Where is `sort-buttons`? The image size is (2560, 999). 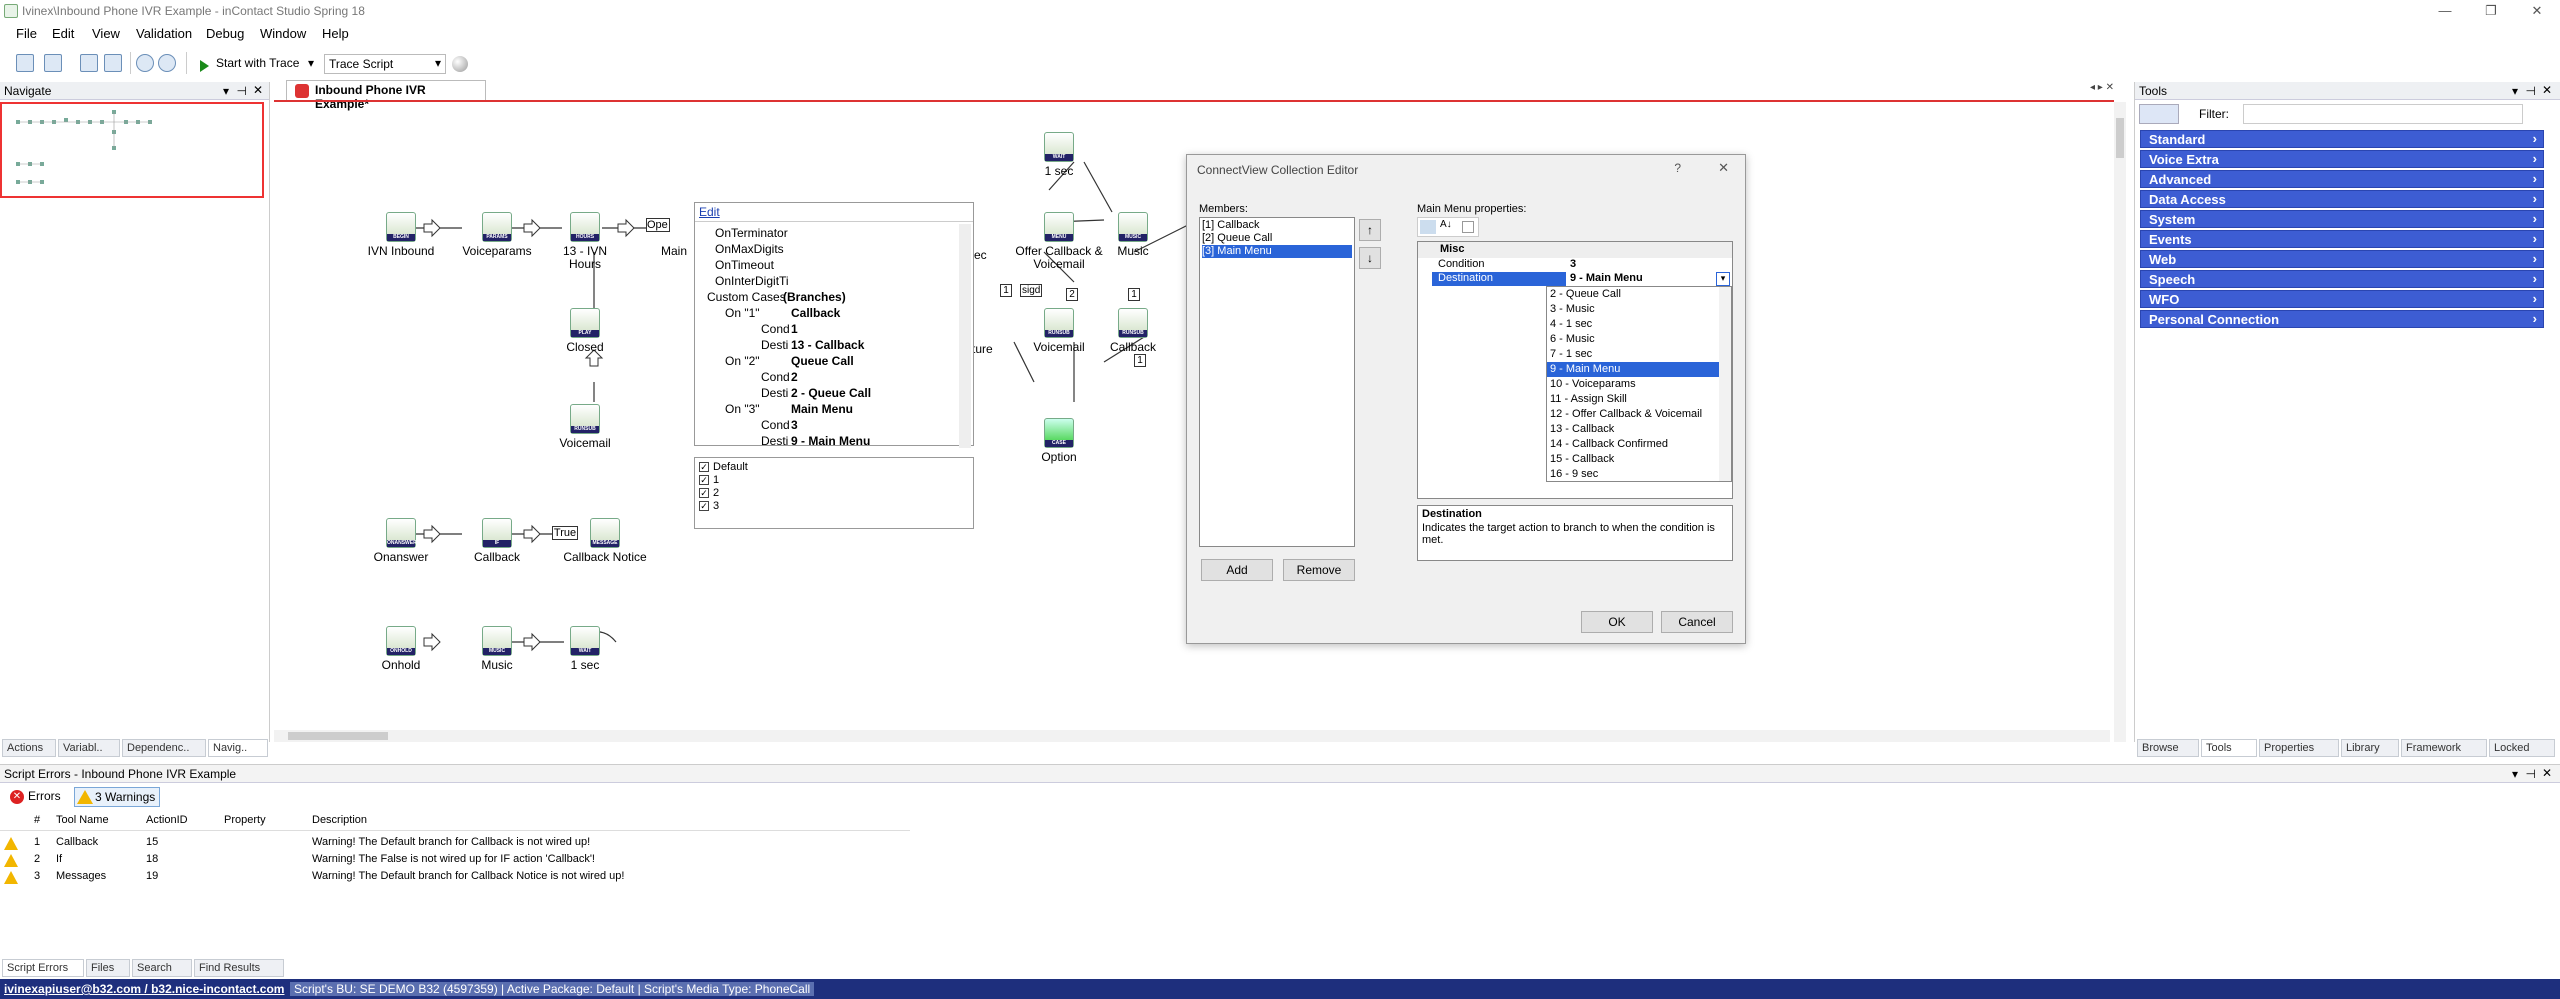
sort-buttons is located at coordinates (2159, 114).